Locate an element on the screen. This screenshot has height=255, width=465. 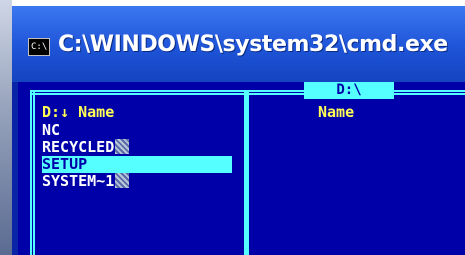
file-entry-system-1: SYSTEM~1 is located at coordinates (135, 181).